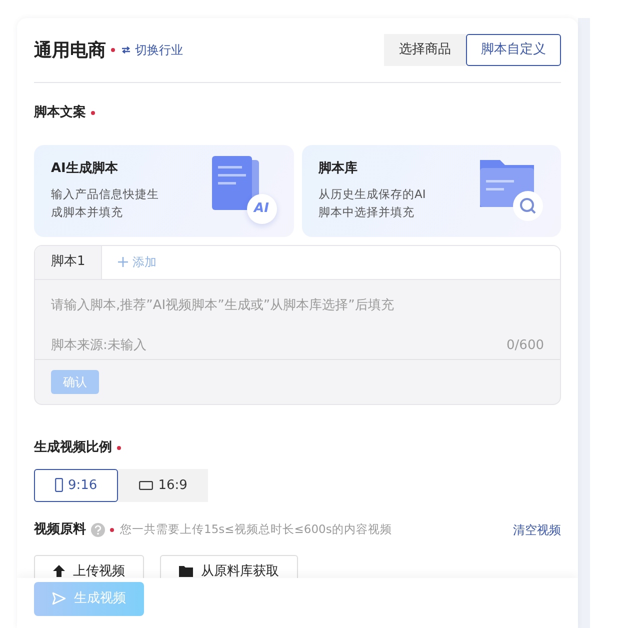 The image size is (618, 628). What do you see at coordinates (338, 169) in the screenshot?
I see `card-title: 脚本库` at bounding box center [338, 169].